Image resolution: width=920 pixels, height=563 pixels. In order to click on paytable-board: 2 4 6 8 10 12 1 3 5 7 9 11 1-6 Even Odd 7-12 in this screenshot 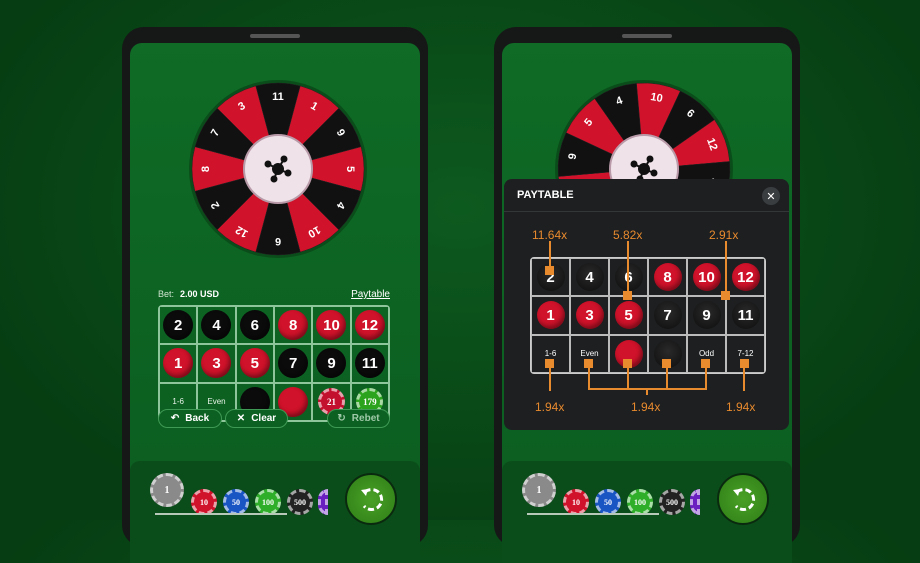, I will do `click(648, 315)`.